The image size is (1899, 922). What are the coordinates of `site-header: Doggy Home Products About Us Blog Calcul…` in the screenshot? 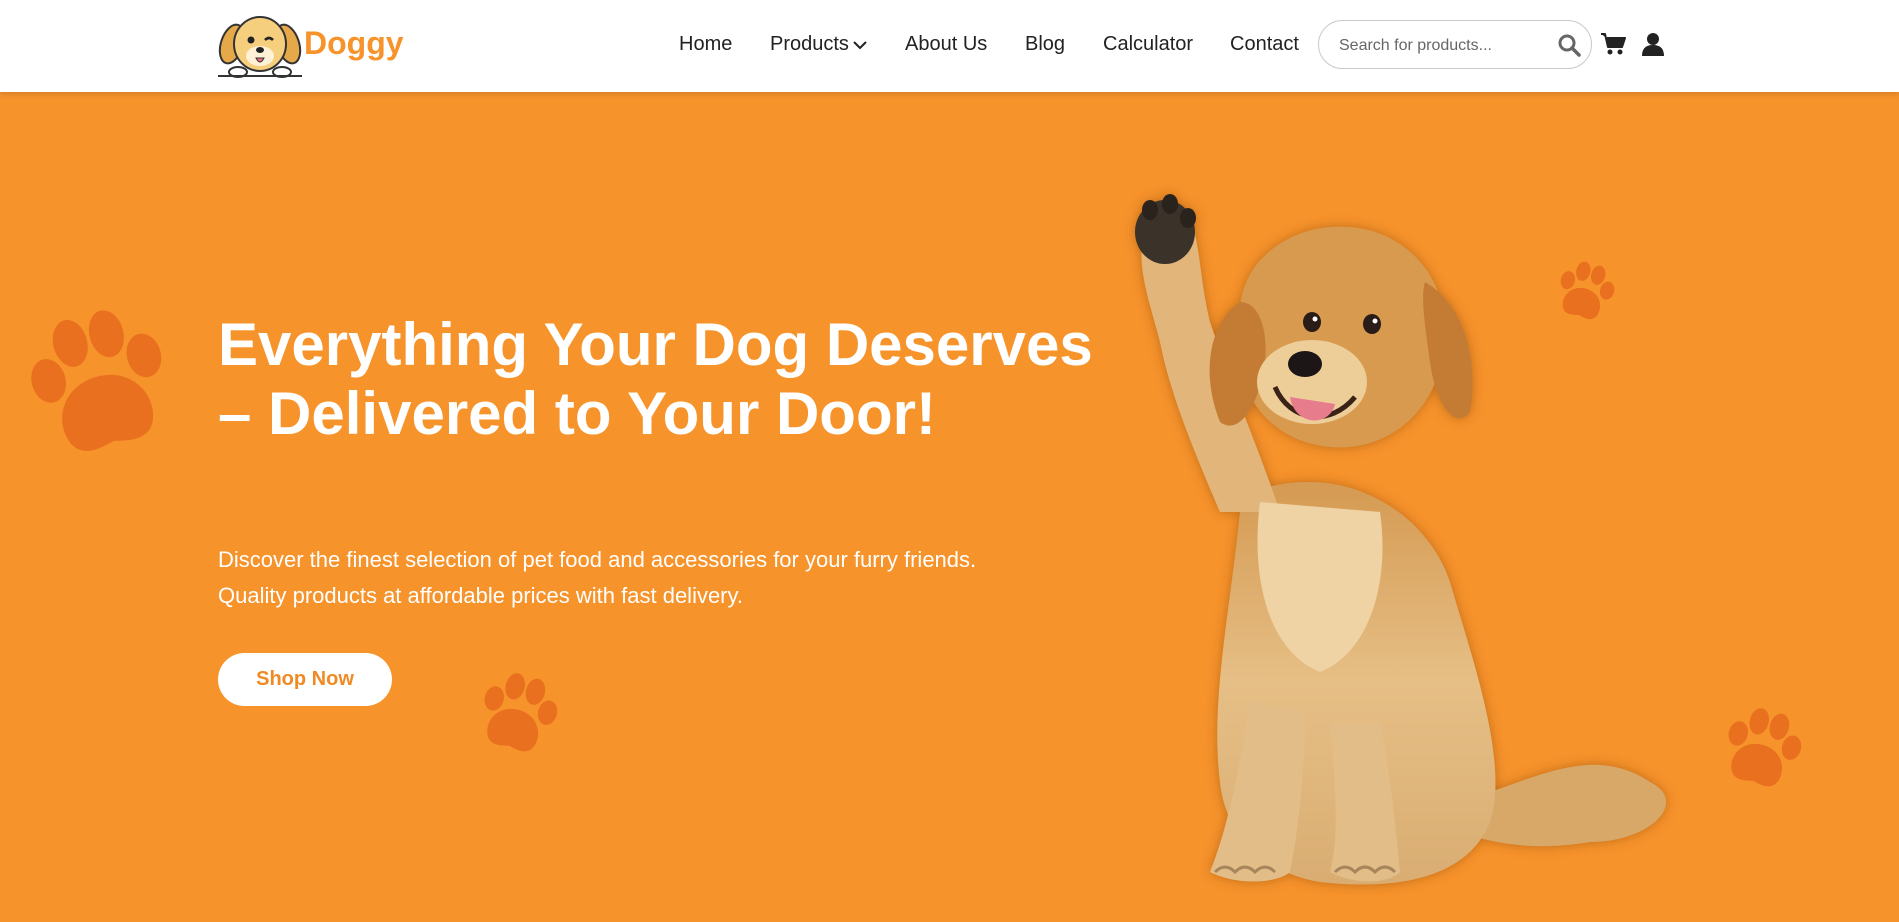 It's located at (949, 46).